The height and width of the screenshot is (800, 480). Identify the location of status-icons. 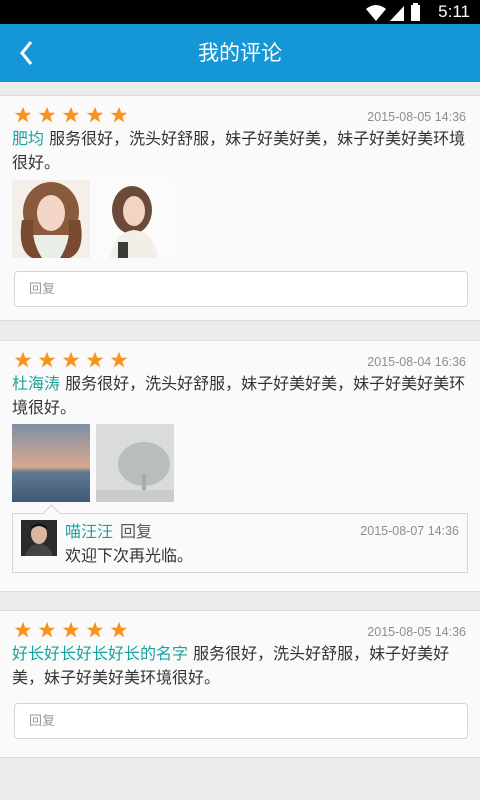
(394, 12).